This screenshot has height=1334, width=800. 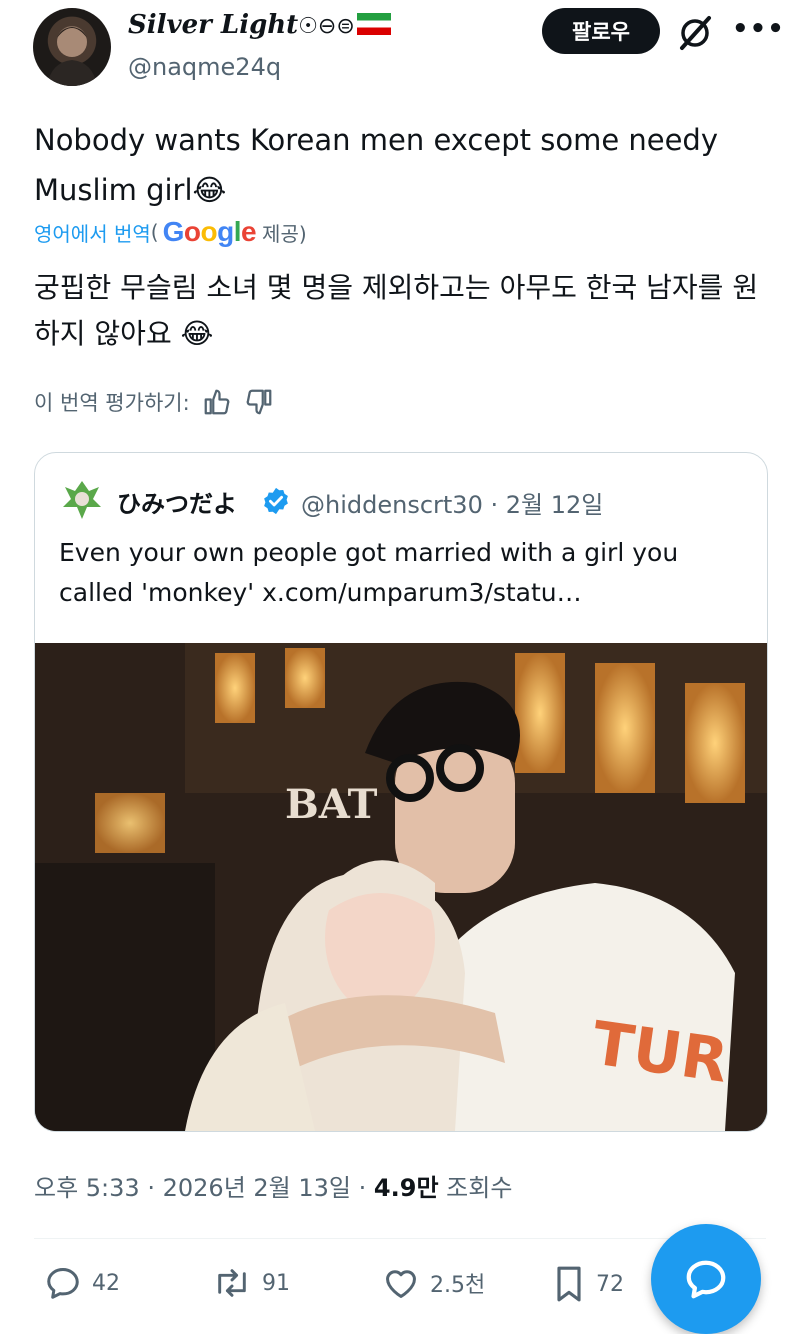 What do you see at coordinates (259, 25) in the screenshot?
I see `display-name: Silver Light☉⊖⊜` at bounding box center [259, 25].